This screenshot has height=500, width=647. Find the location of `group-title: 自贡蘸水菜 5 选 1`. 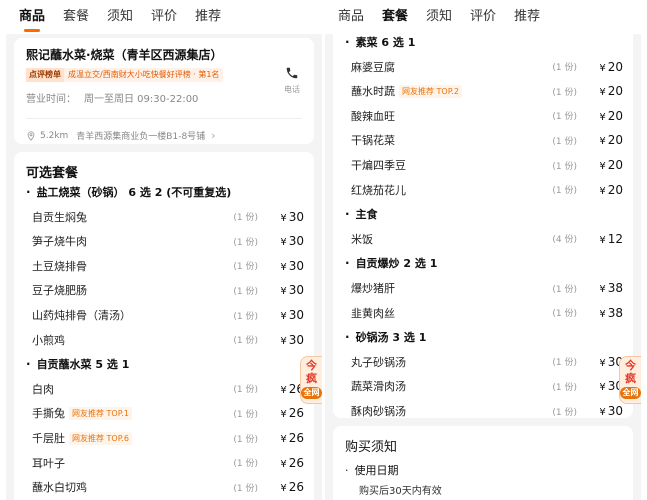

group-title: 自贡蘸水菜 5 选 1 is located at coordinates (83, 365).